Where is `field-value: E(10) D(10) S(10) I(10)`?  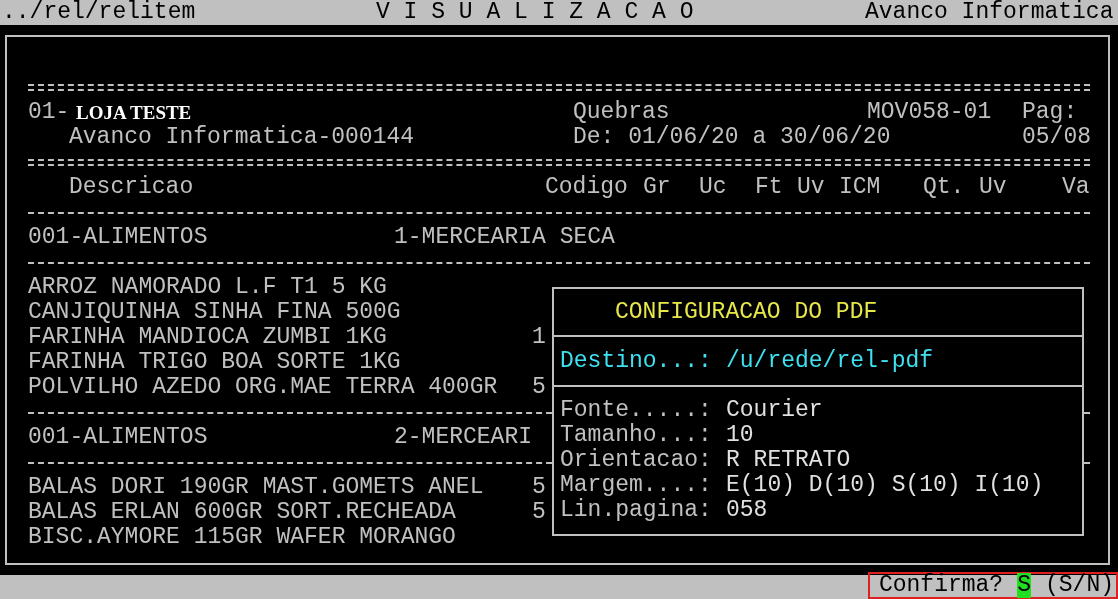 field-value: E(10) D(10) S(10) I(10) is located at coordinates (885, 485).